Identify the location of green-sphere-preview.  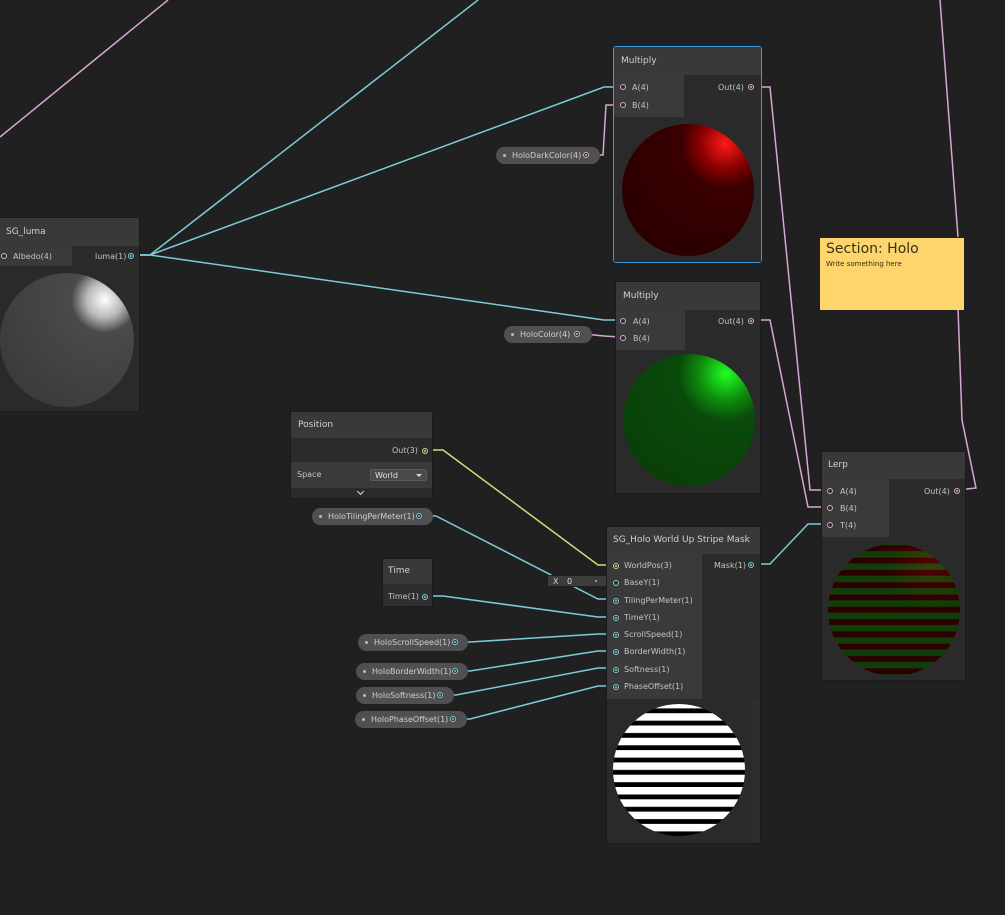
(689, 420).